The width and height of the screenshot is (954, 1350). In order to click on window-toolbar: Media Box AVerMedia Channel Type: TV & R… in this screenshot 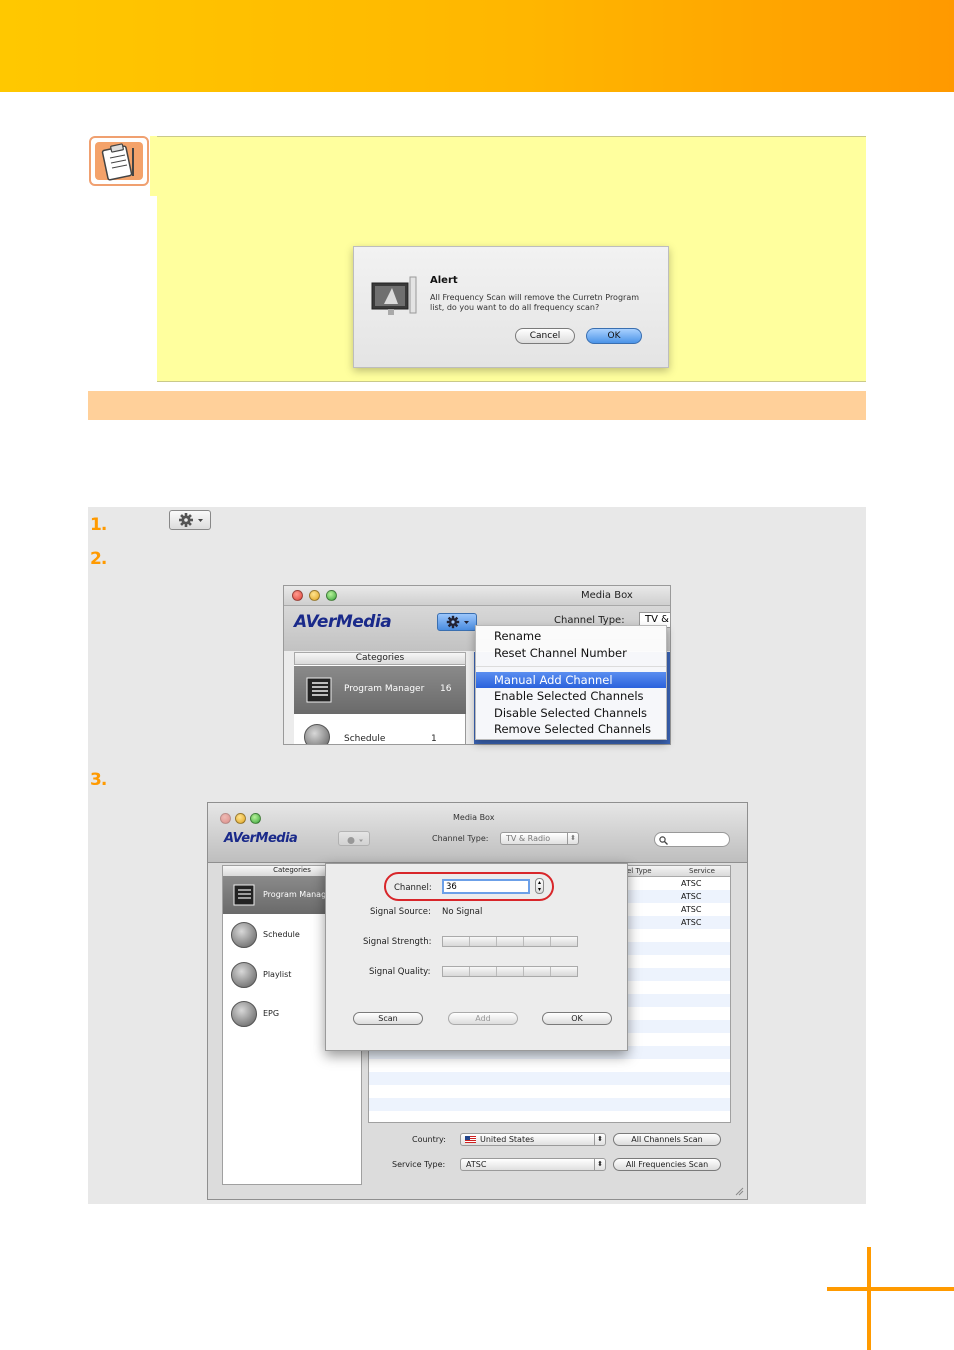, I will do `click(477, 833)`.